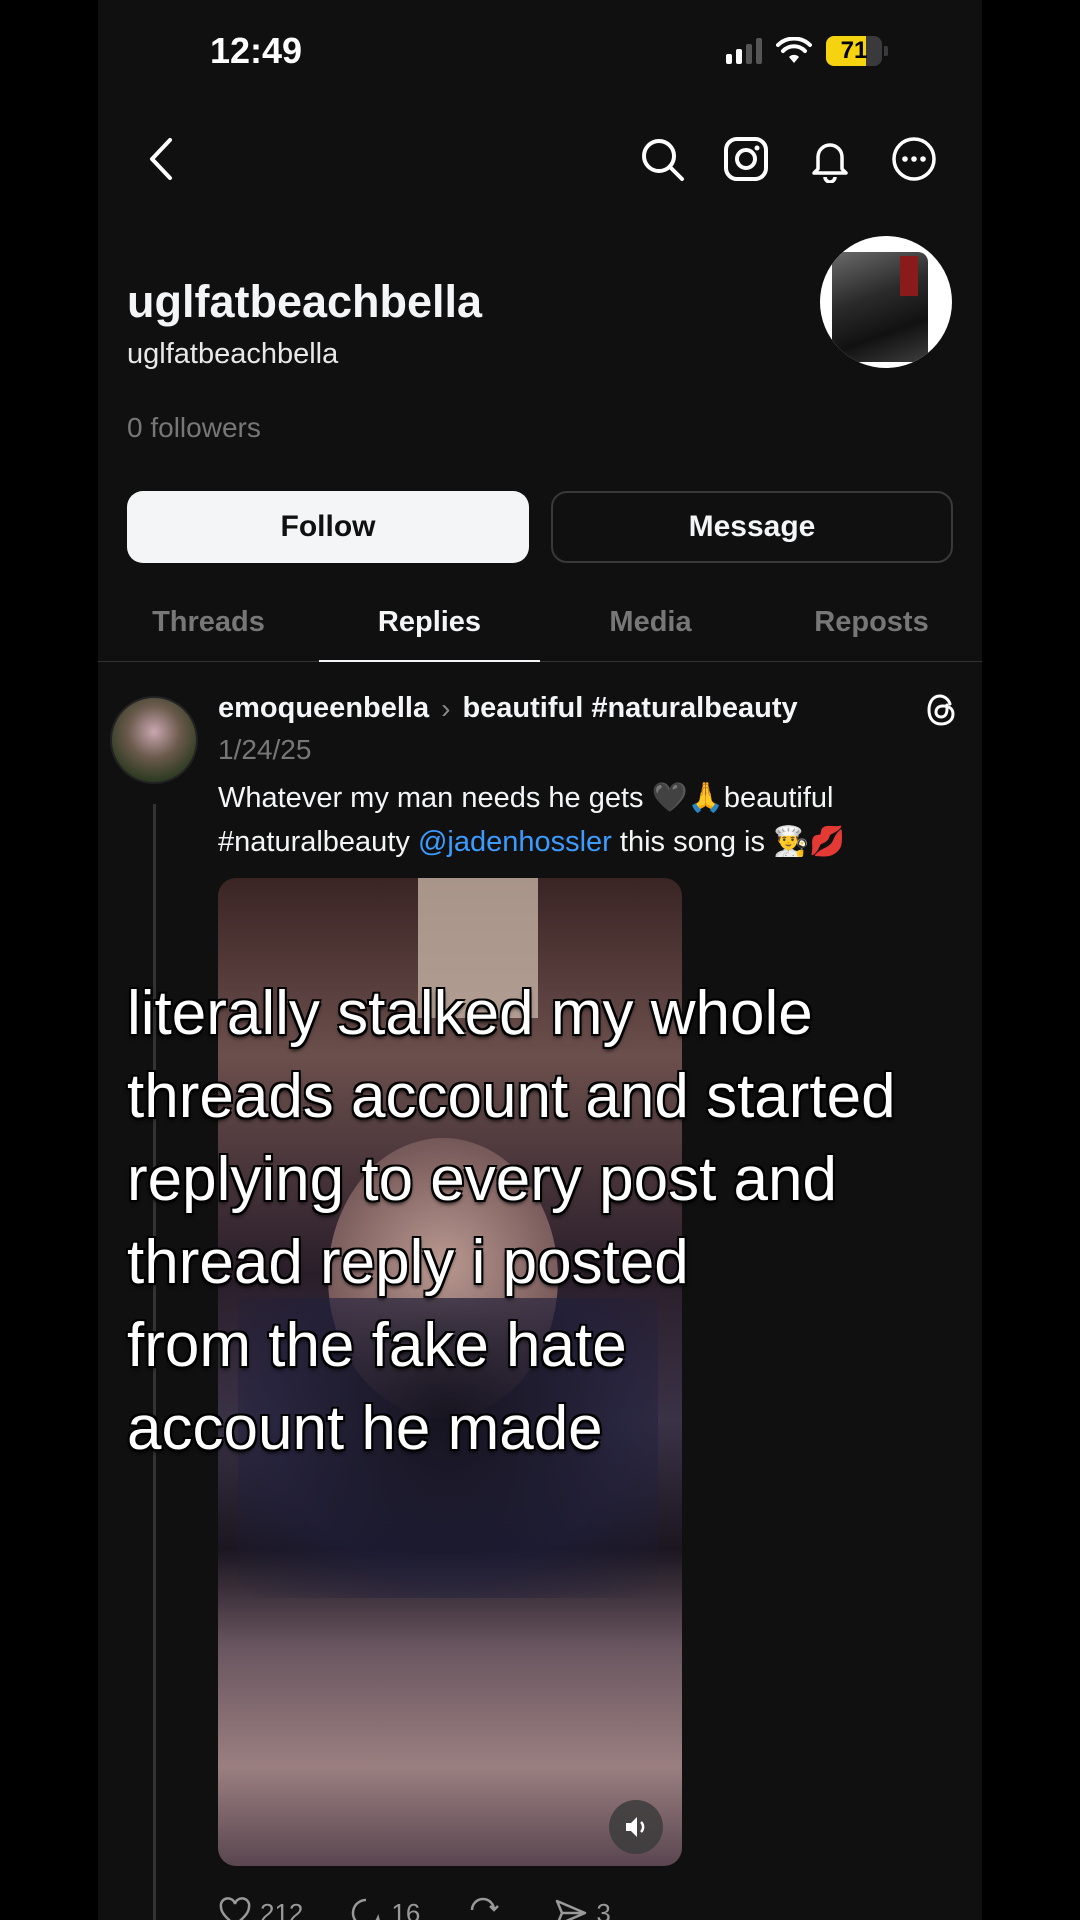  What do you see at coordinates (366, 1909) in the screenshot?
I see `comment-icon` at bounding box center [366, 1909].